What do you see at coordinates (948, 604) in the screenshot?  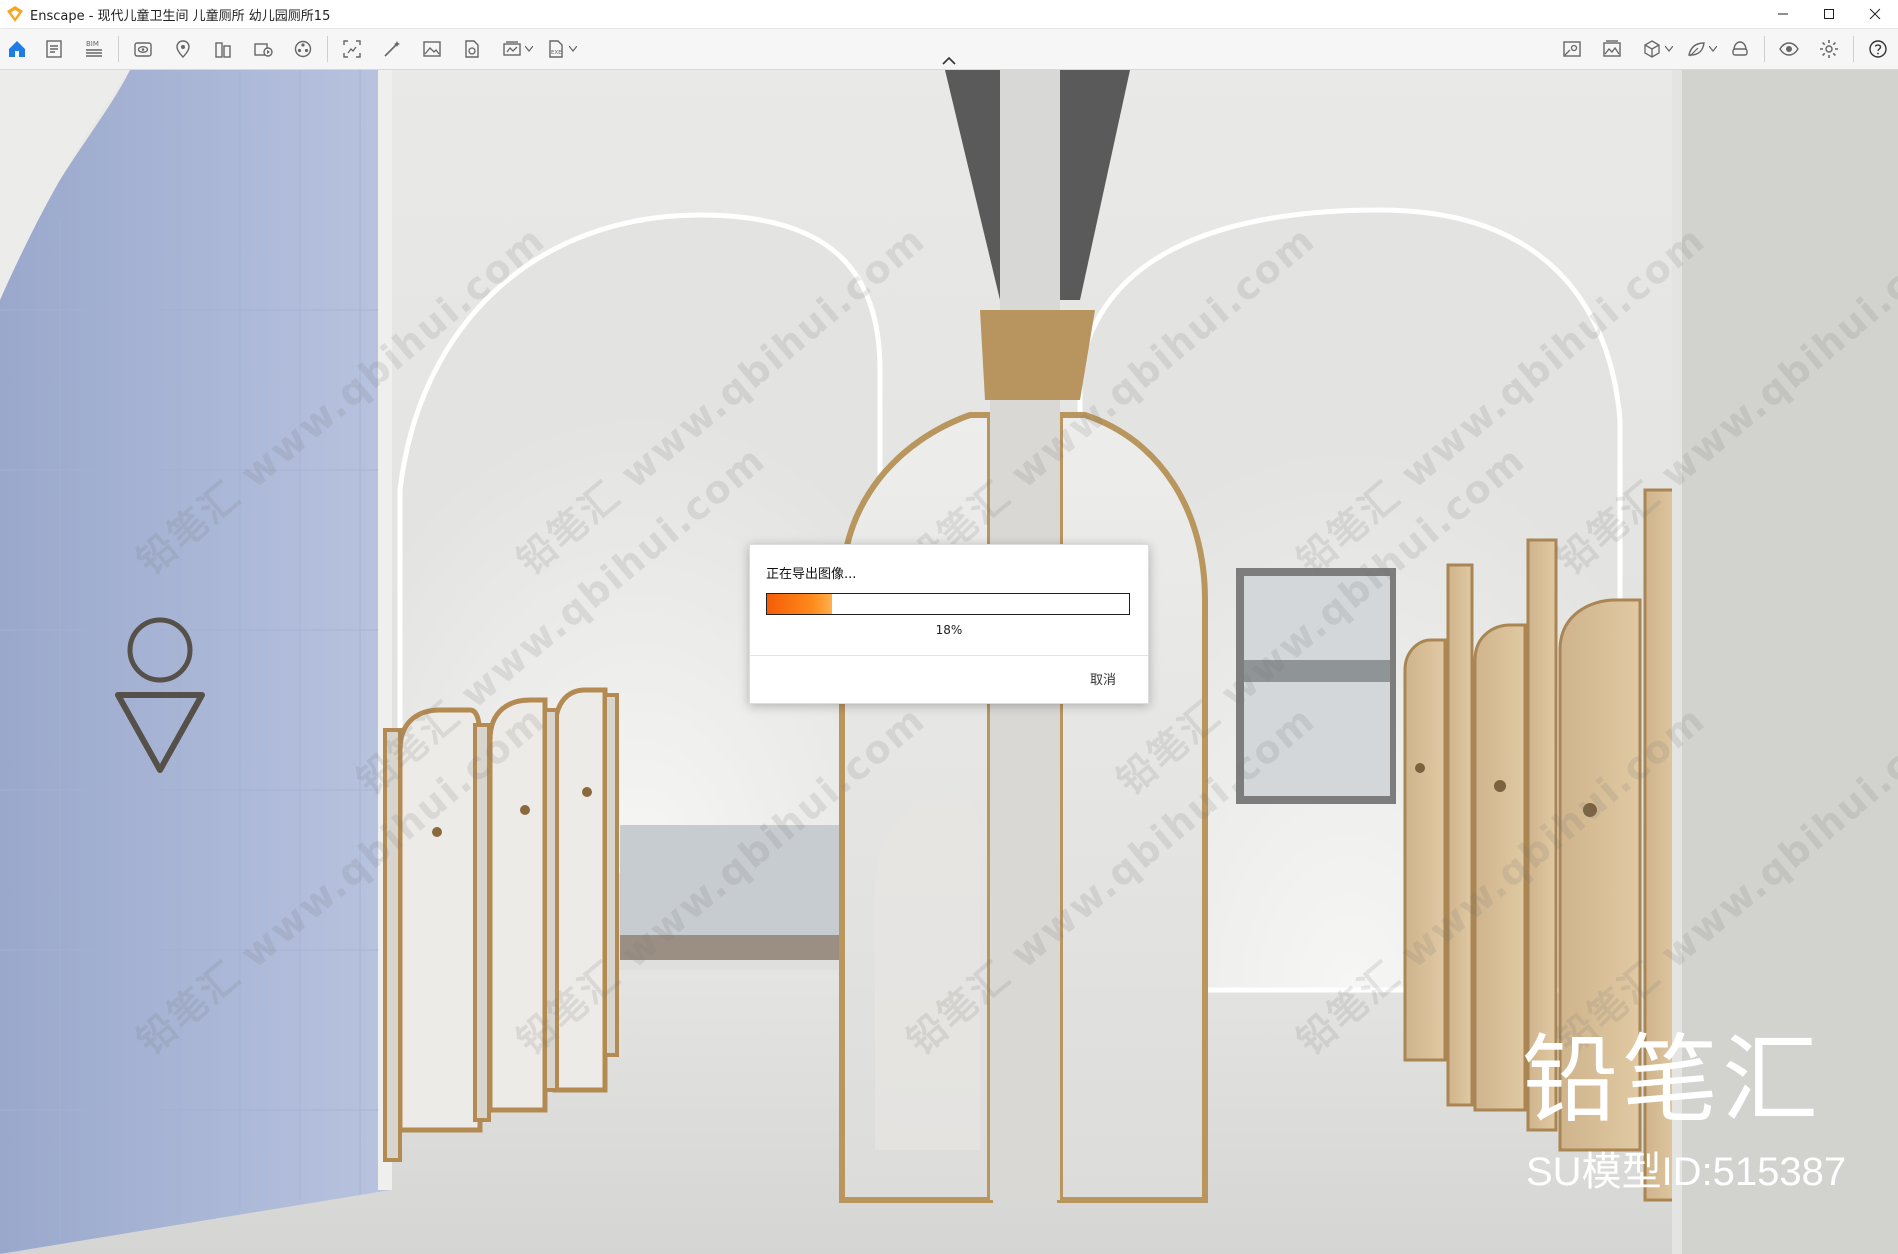 I see `export-progress-bar` at bounding box center [948, 604].